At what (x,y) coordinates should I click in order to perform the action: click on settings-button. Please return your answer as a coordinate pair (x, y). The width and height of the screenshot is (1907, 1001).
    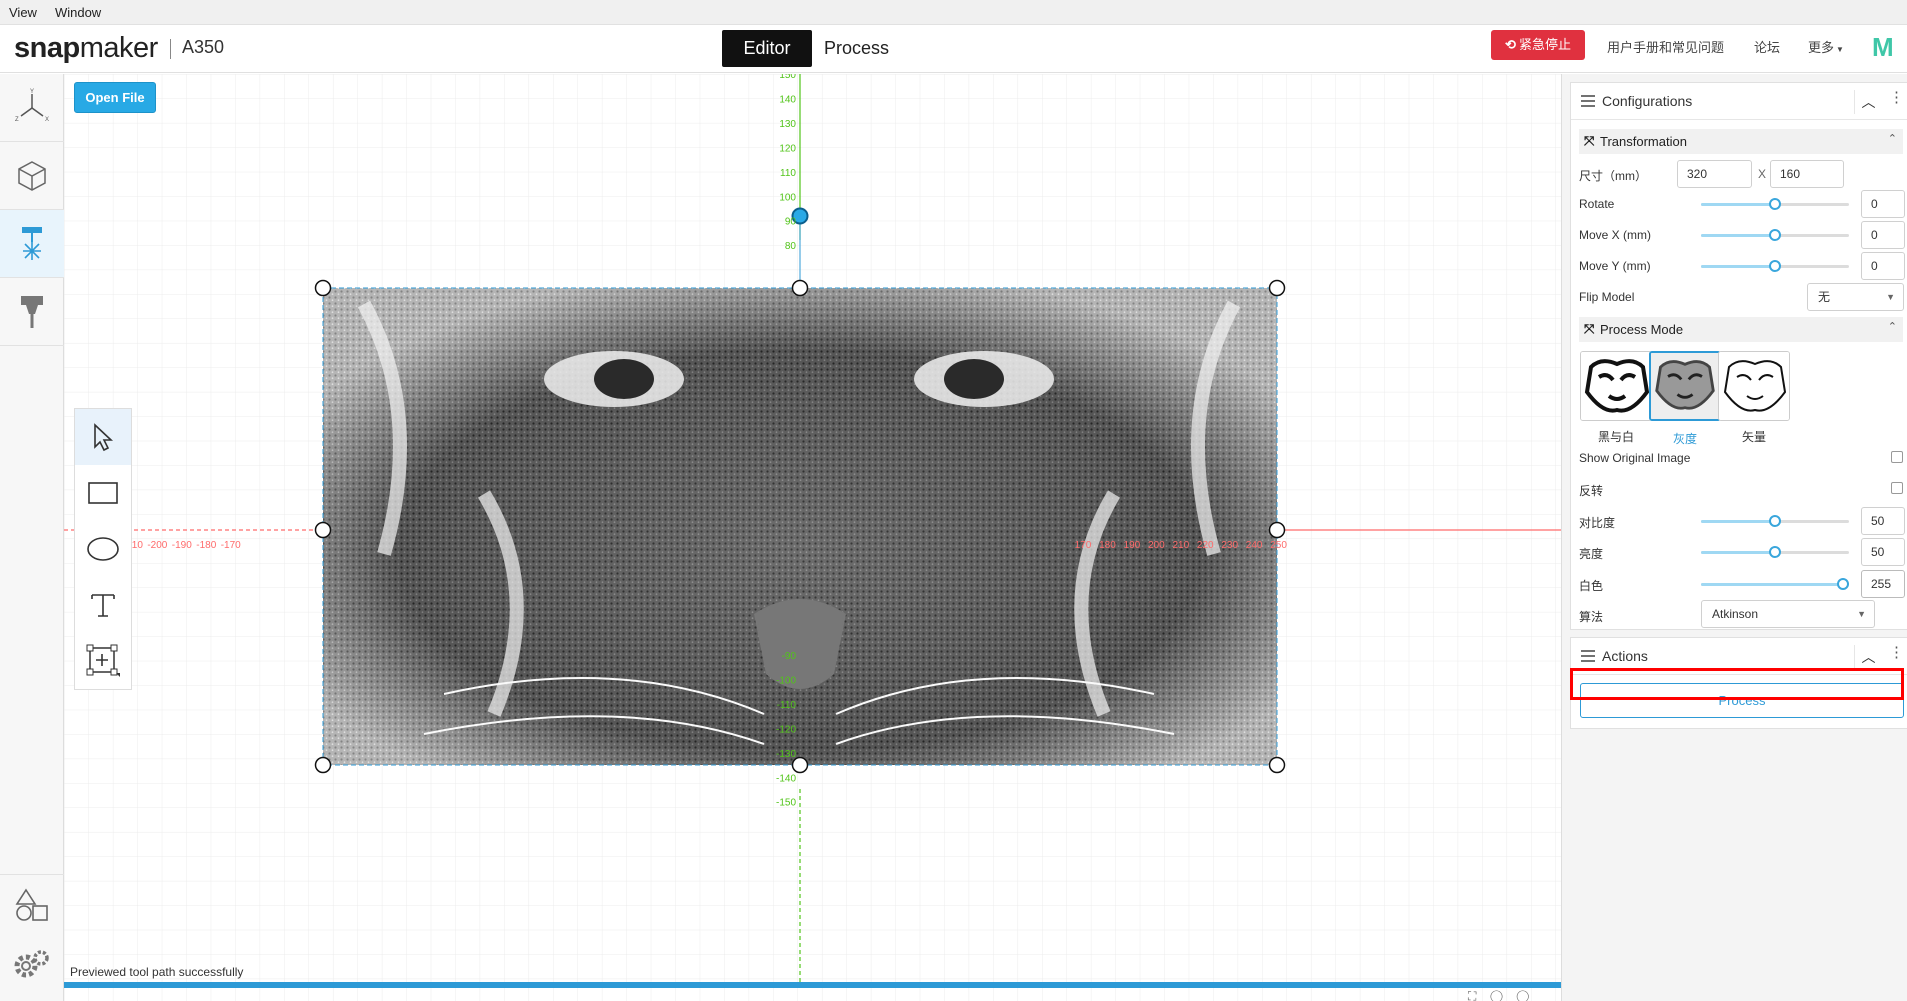
    Looking at the image, I should click on (32, 964).